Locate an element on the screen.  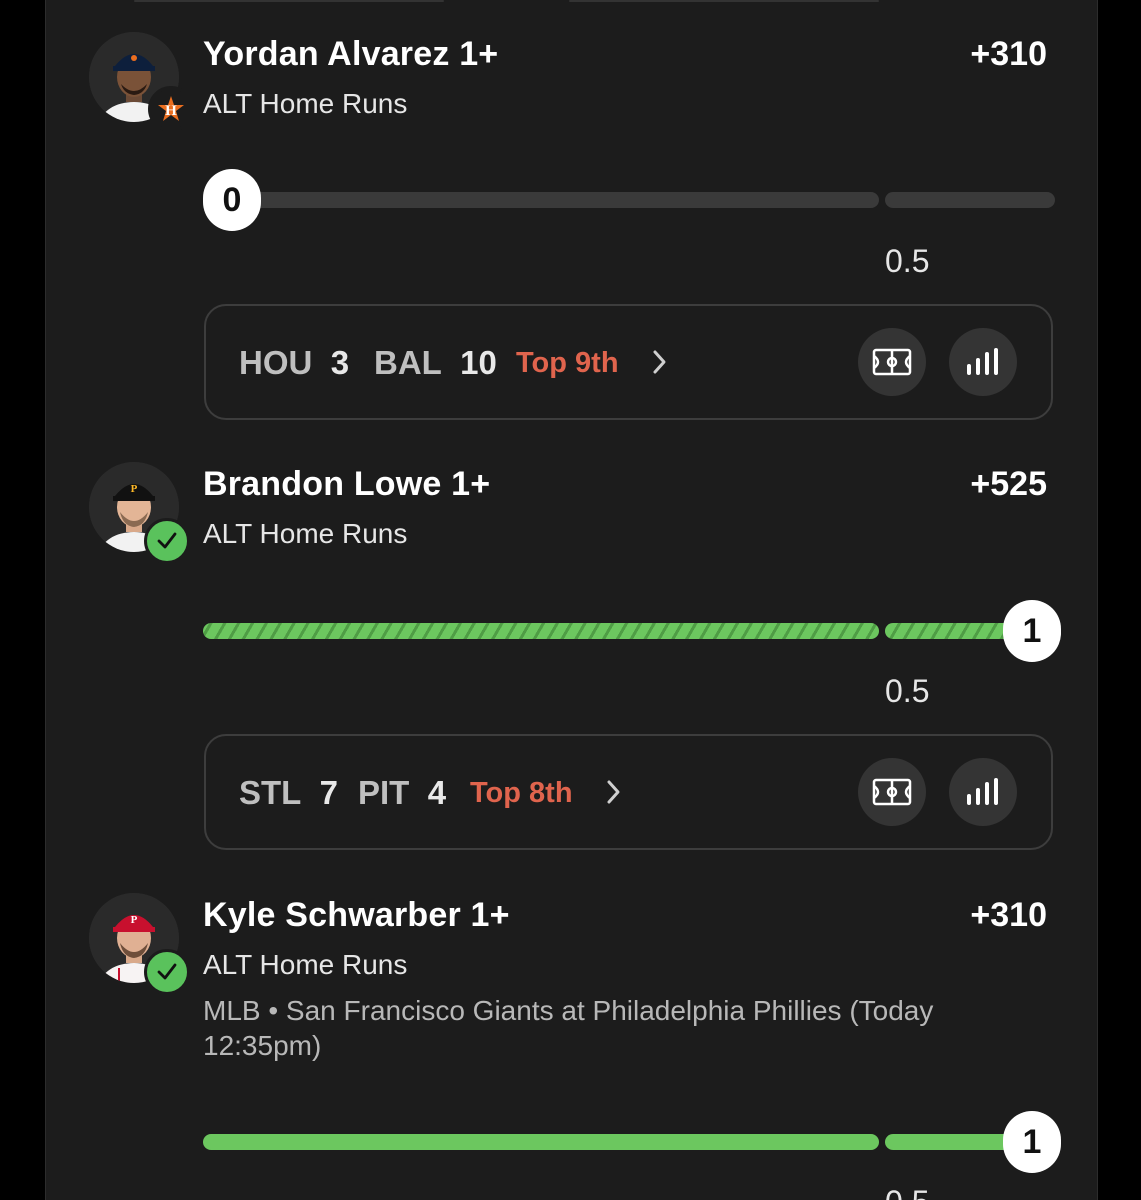
away-team: HOU 3 is located at coordinates (294, 362).